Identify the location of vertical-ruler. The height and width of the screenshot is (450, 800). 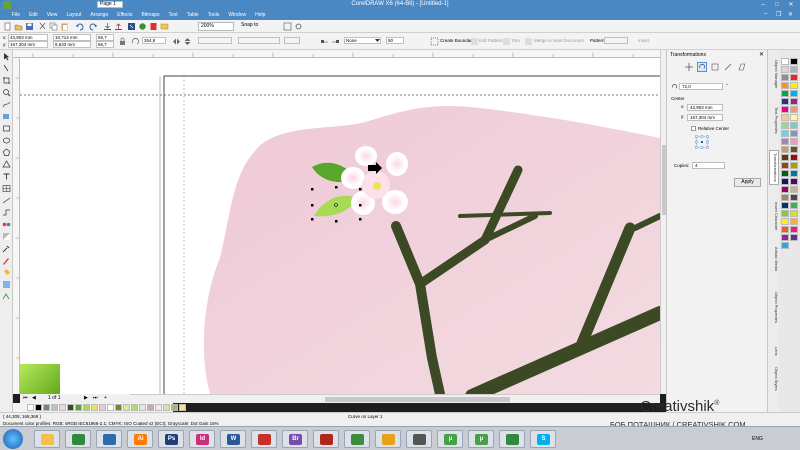
(16, 226).